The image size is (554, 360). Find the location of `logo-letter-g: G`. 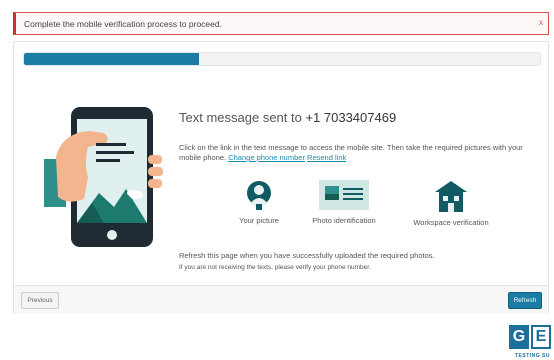

logo-letter-g: G is located at coordinates (519, 337).